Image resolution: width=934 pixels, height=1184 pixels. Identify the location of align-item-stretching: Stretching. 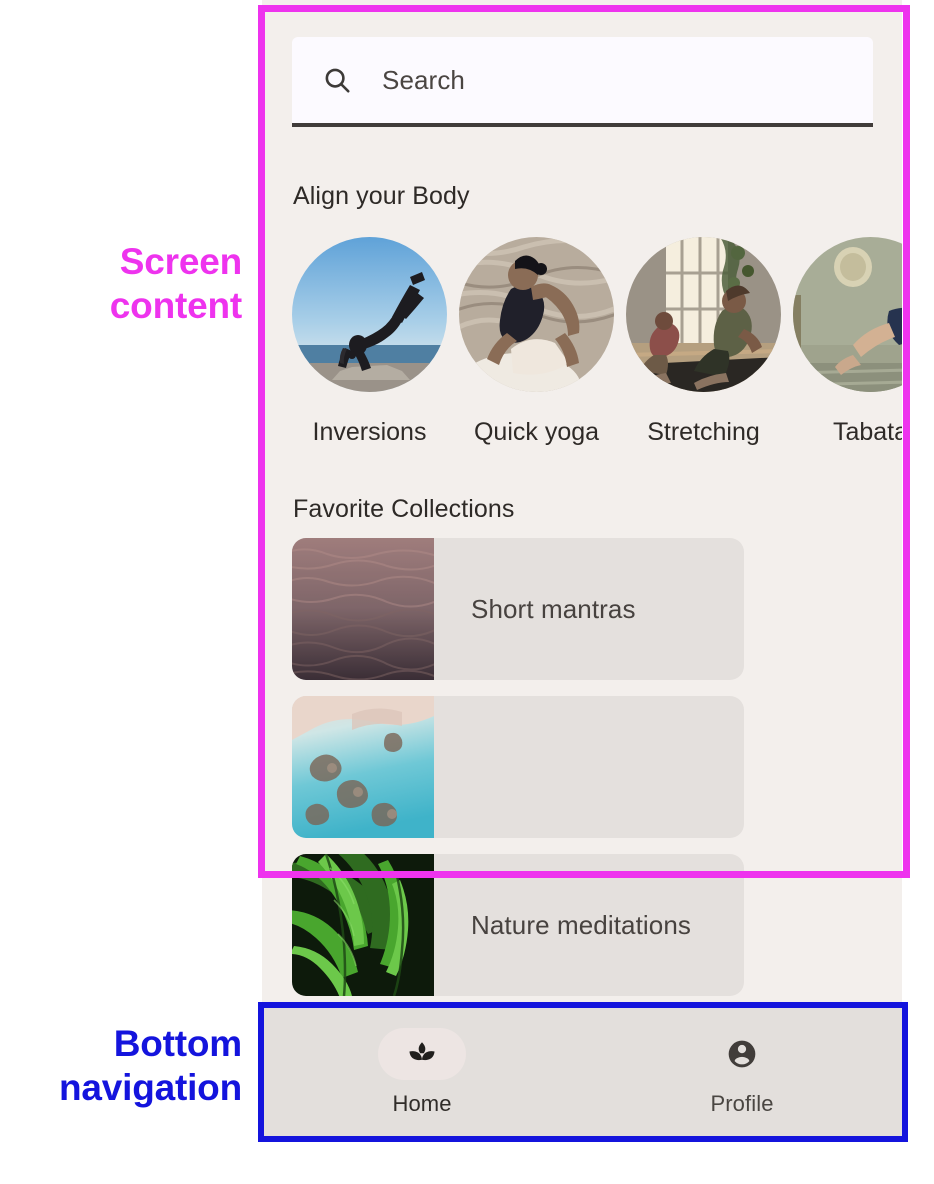
(703, 342).